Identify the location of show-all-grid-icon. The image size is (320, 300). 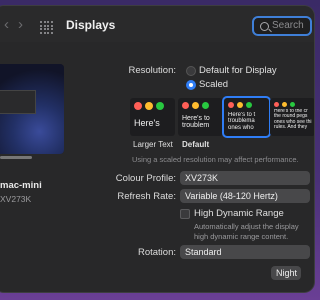
(46, 27).